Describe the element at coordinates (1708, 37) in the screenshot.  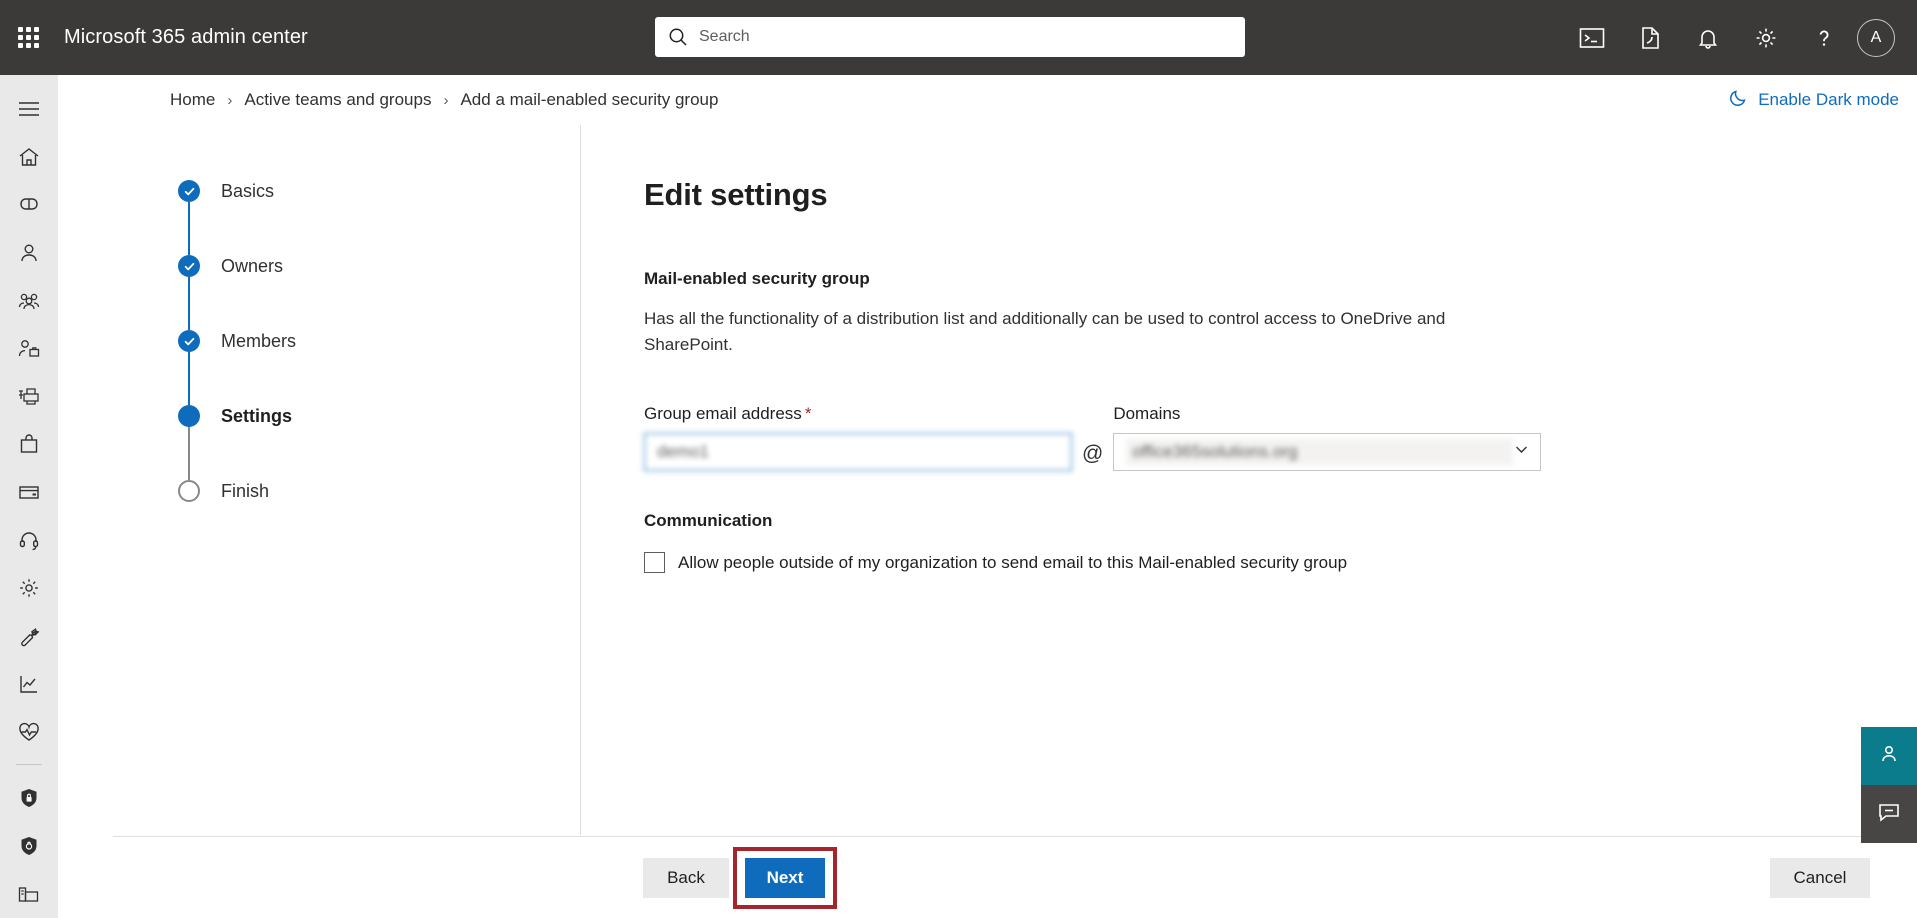
I see `bell-icon` at that location.